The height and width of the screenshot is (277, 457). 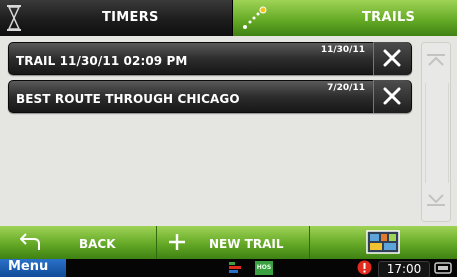 I want to click on scroll-track, so click(x=437, y=133).